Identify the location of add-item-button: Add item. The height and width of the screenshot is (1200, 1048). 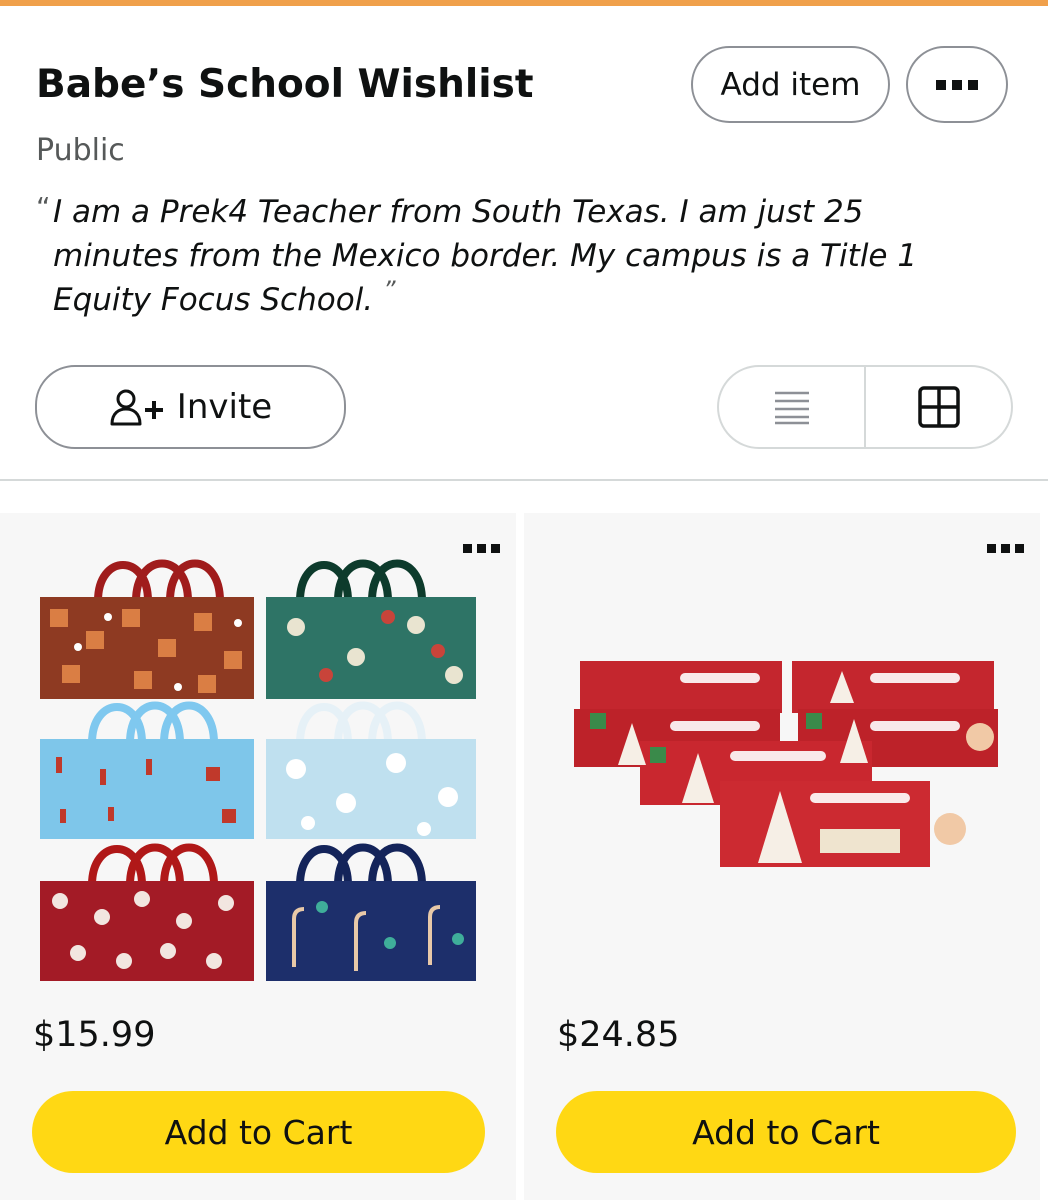
(790, 84).